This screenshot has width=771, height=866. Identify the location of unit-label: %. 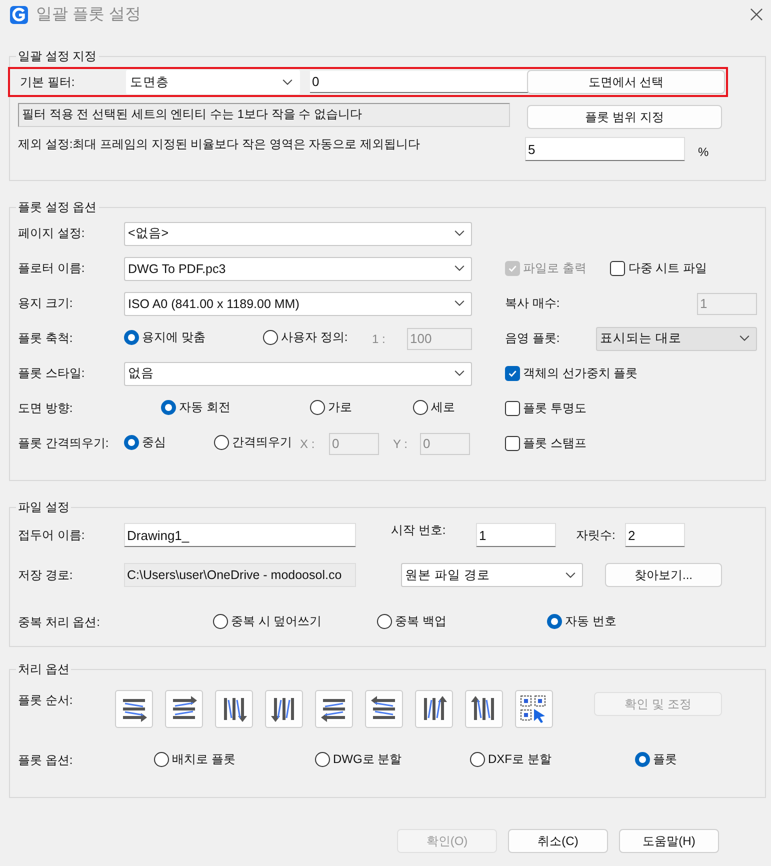
(703, 152).